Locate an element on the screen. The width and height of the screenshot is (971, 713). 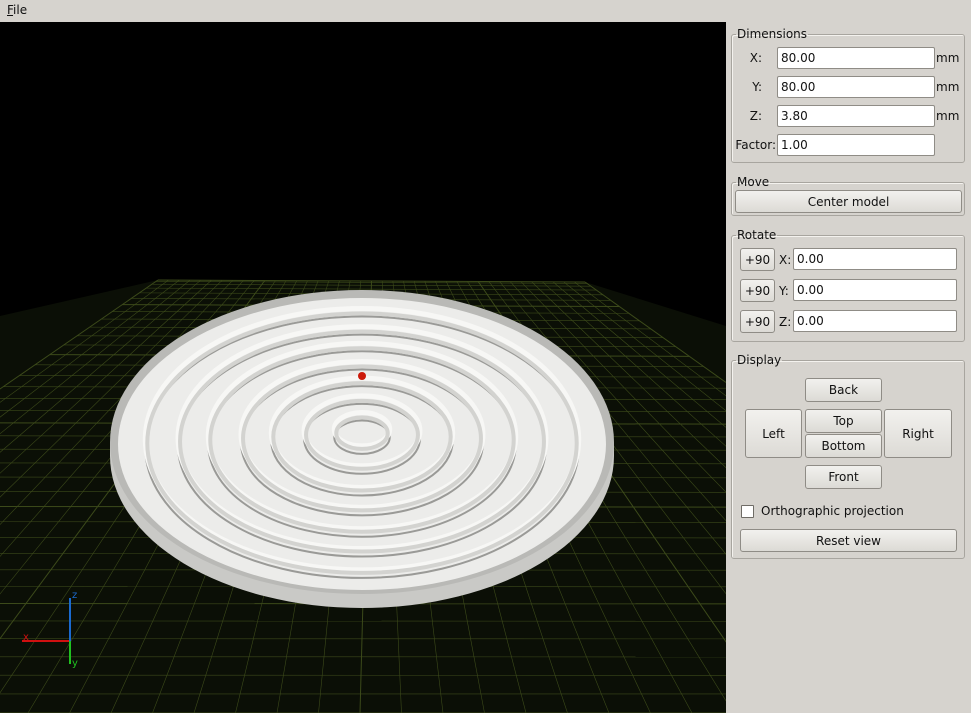
rotate-z-field: 0.00 is located at coordinates (875, 321).